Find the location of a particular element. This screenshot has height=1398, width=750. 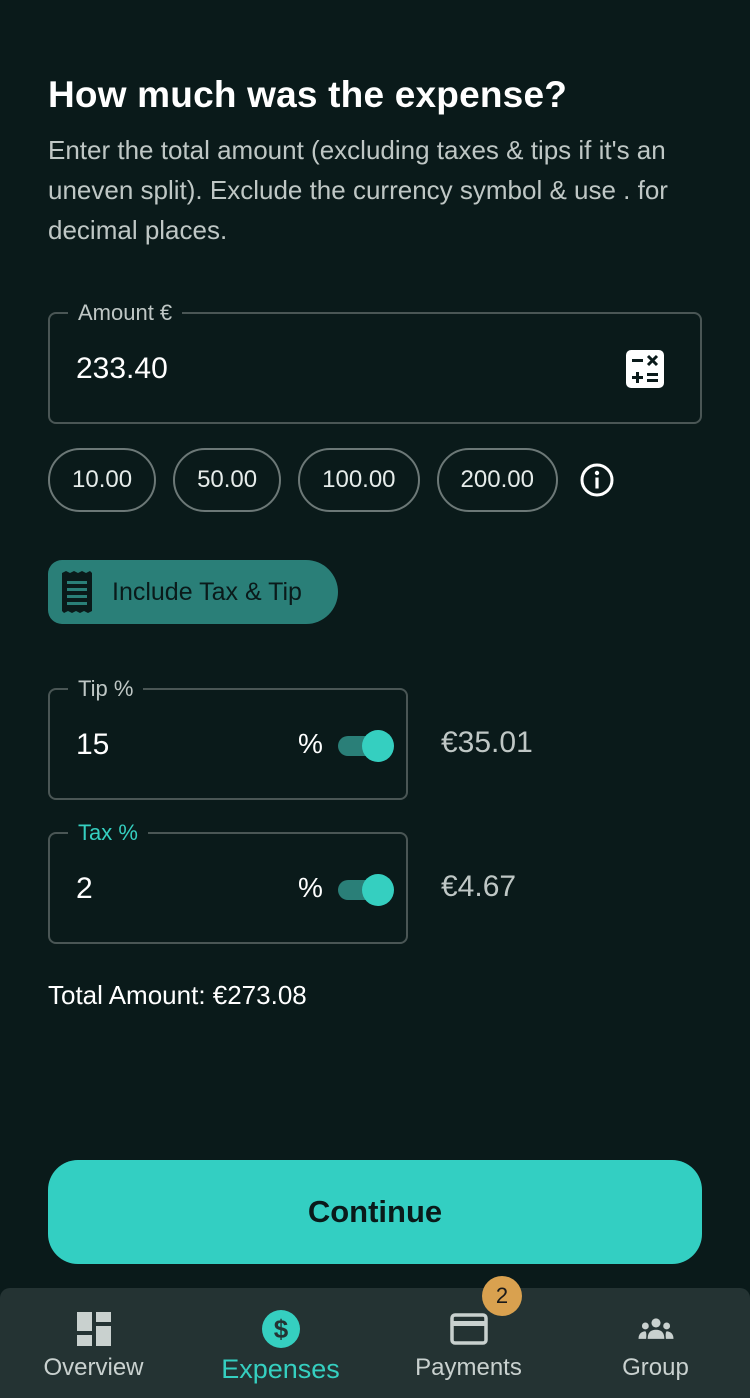

nav-label-expenses: Expenses is located at coordinates (280, 1369).